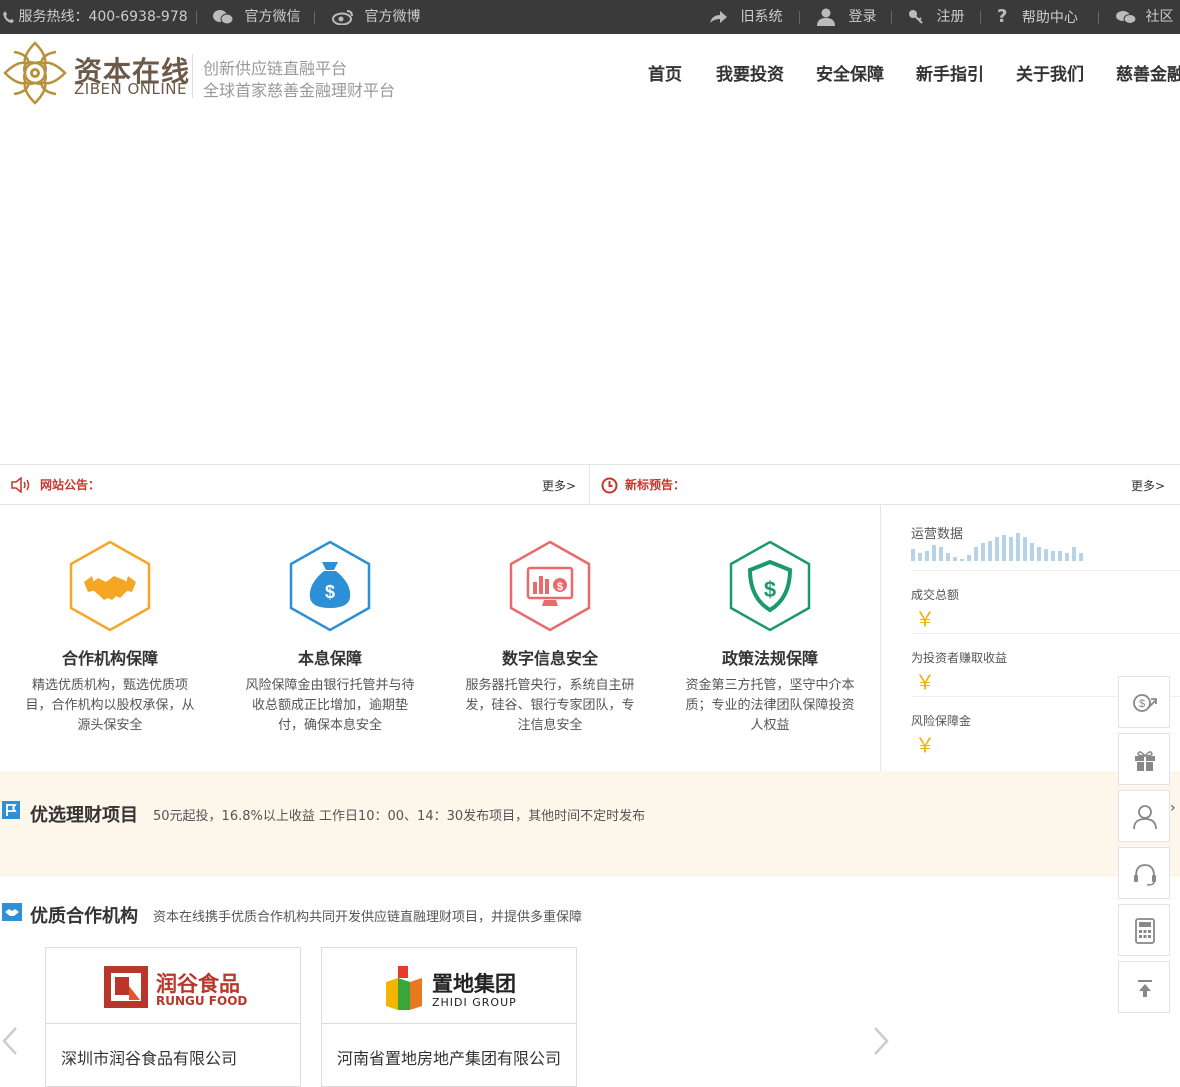  Describe the element at coordinates (70, 485) in the screenshot. I see `site-announcement-label: 网站公告：` at that location.